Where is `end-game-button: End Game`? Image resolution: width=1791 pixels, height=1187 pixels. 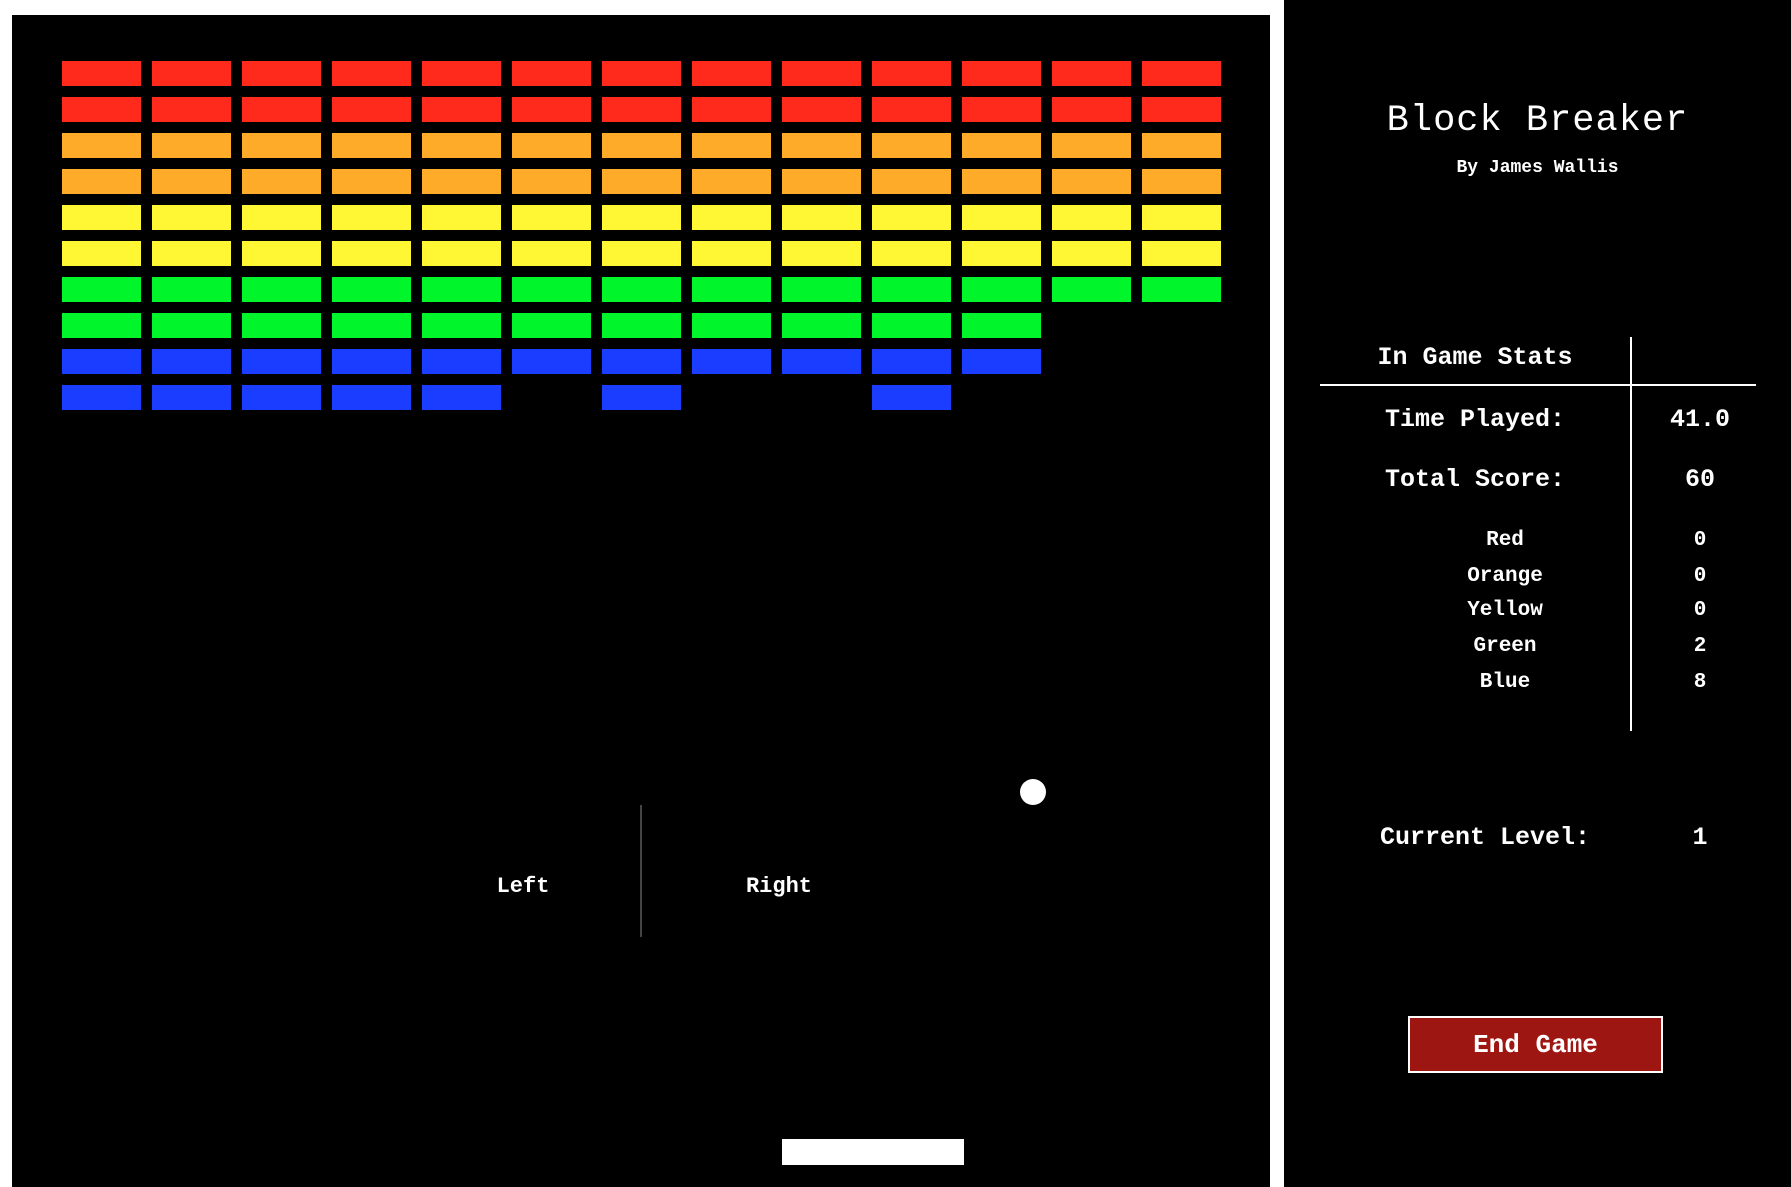 end-game-button: End Game is located at coordinates (1535, 1044).